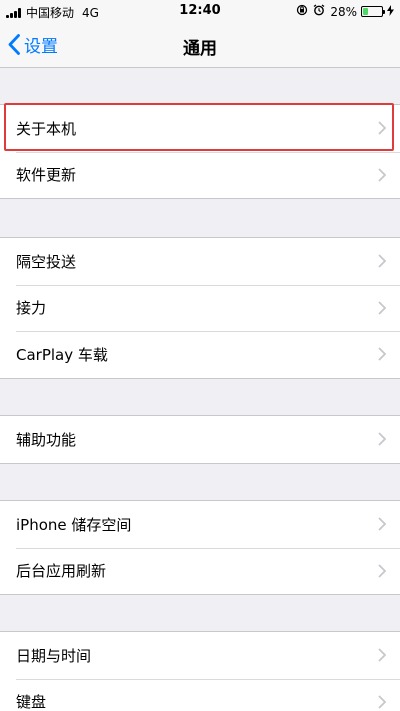 The height and width of the screenshot is (711, 400). Describe the element at coordinates (200, 524) in the screenshot. I see `settings-item-iphone-storage: iPhone 储存空间` at that location.